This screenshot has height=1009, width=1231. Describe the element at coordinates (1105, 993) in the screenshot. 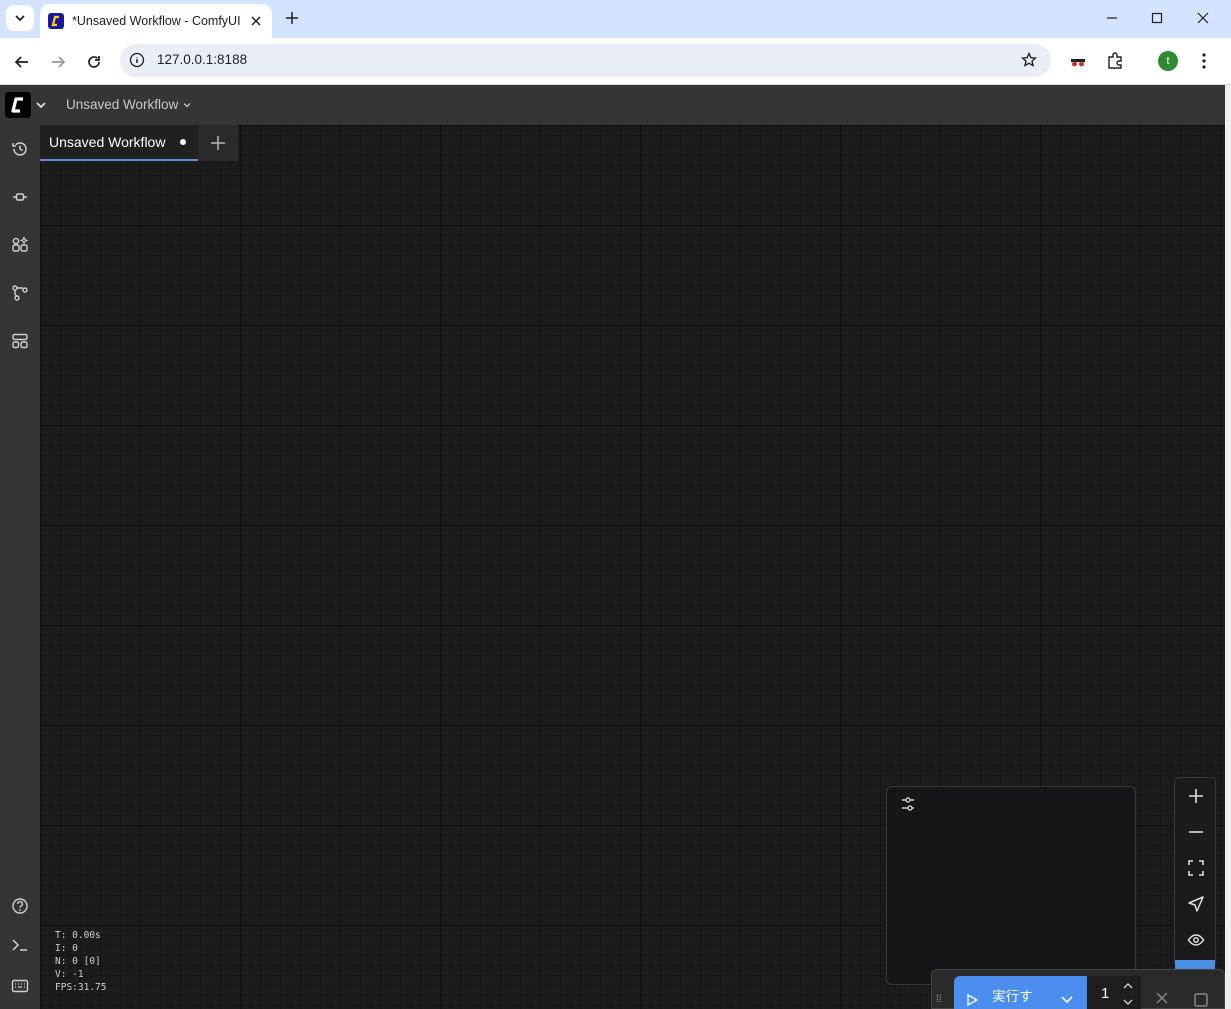

I see `batch-count-value: 1` at that location.